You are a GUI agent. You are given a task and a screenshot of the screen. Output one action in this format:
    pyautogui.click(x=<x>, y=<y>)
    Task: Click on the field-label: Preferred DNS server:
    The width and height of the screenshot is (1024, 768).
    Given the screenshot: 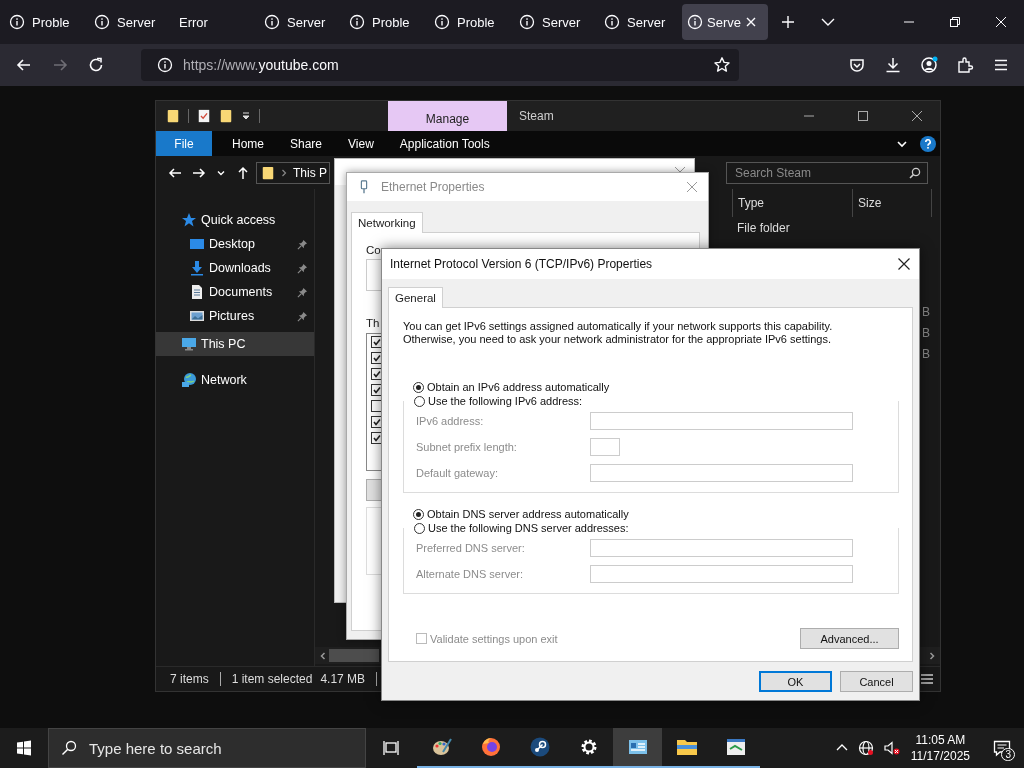 What is the action you would take?
    pyautogui.click(x=471, y=548)
    